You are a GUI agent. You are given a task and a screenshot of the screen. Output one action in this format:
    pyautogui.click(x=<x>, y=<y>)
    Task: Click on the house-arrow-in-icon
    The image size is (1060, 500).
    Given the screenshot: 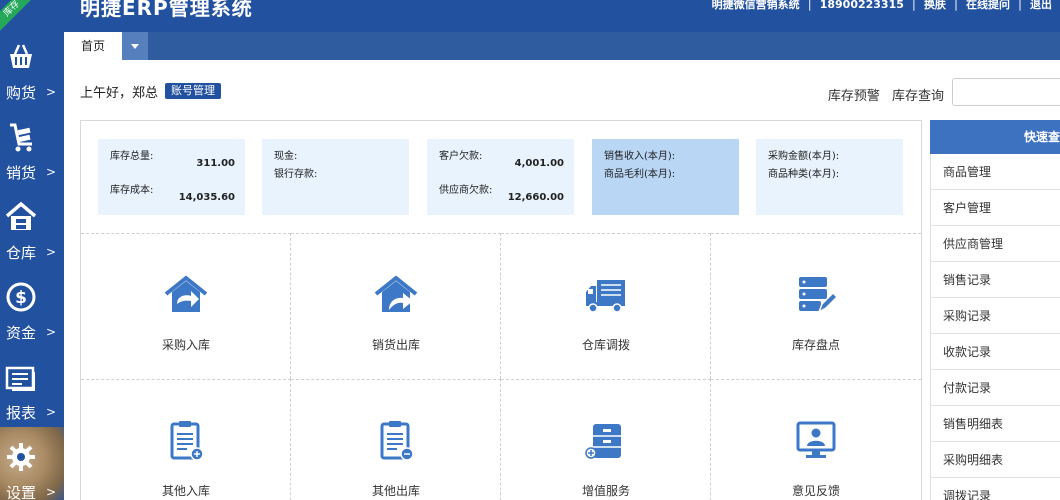 What is the action you would take?
    pyautogui.click(x=186, y=293)
    